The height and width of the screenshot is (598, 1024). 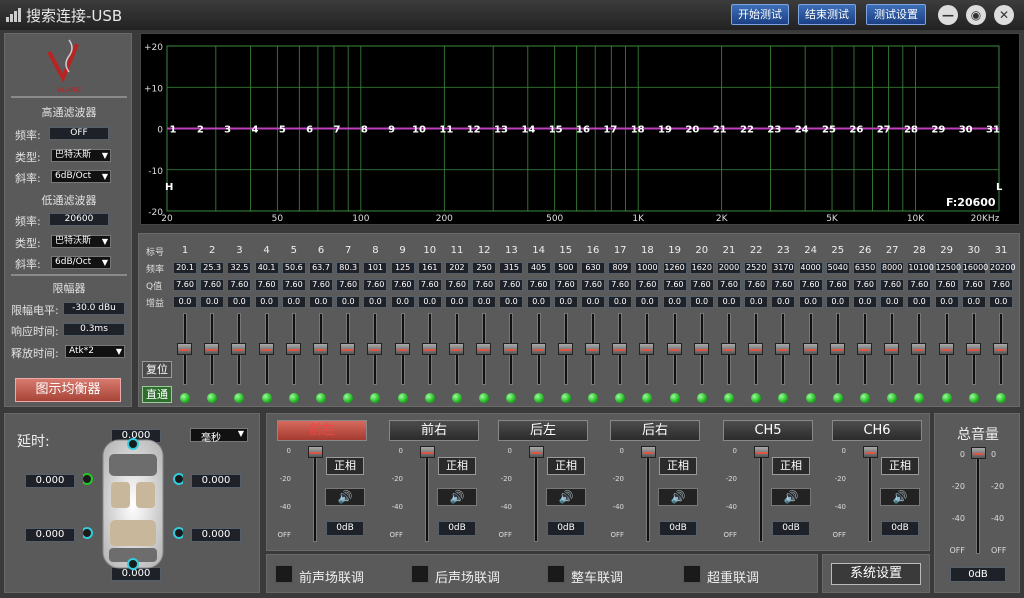 What do you see at coordinates (457, 268) in the screenshot?
I see `band-freq-field: 202` at bounding box center [457, 268].